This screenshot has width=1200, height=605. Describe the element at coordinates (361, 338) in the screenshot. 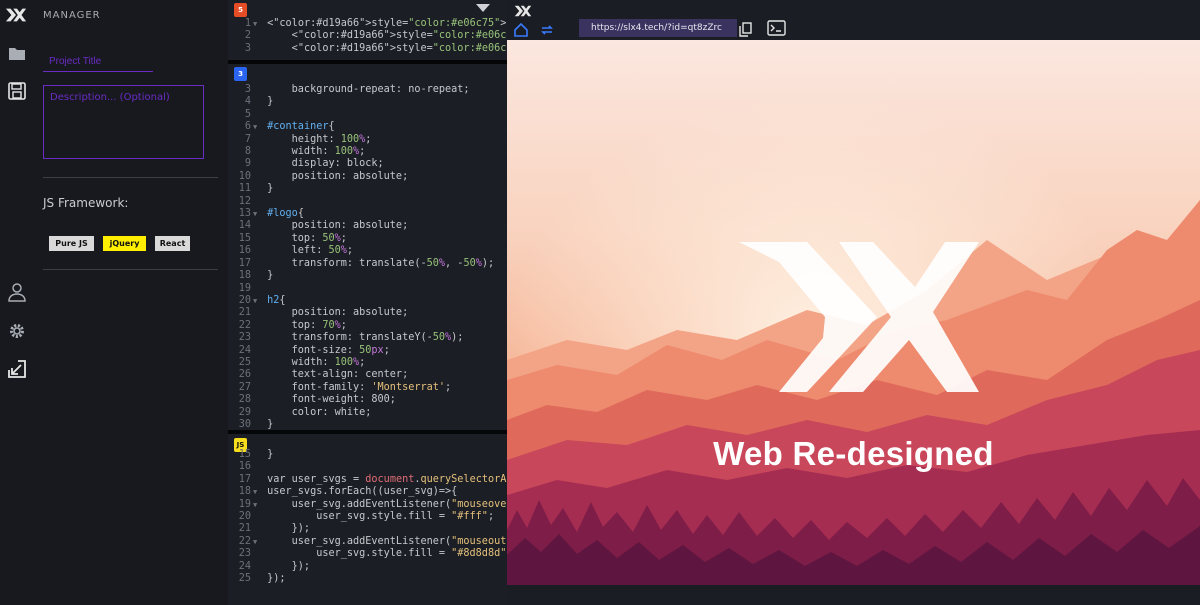

I see `code-line: 23 transform: translateY(-50%);` at that location.